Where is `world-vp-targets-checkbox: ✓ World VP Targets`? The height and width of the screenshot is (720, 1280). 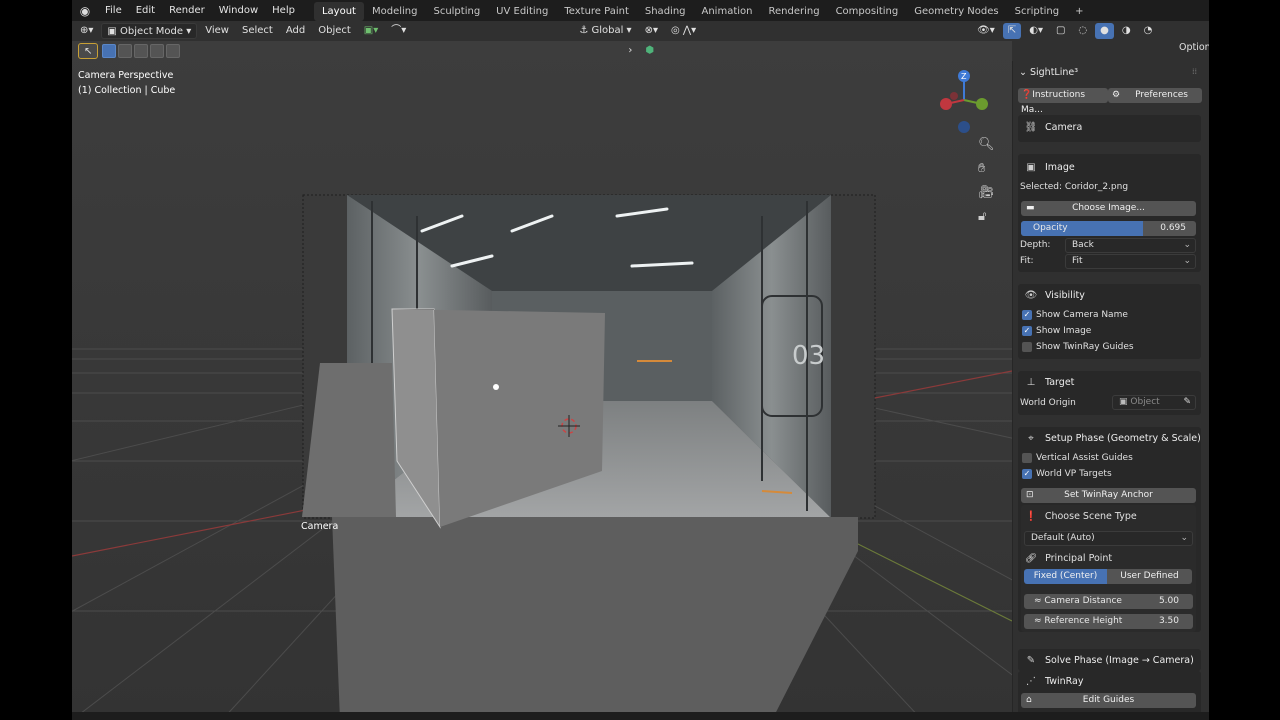
world-vp-targets-checkbox: ✓ World VP Targets is located at coordinates (1067, 474).